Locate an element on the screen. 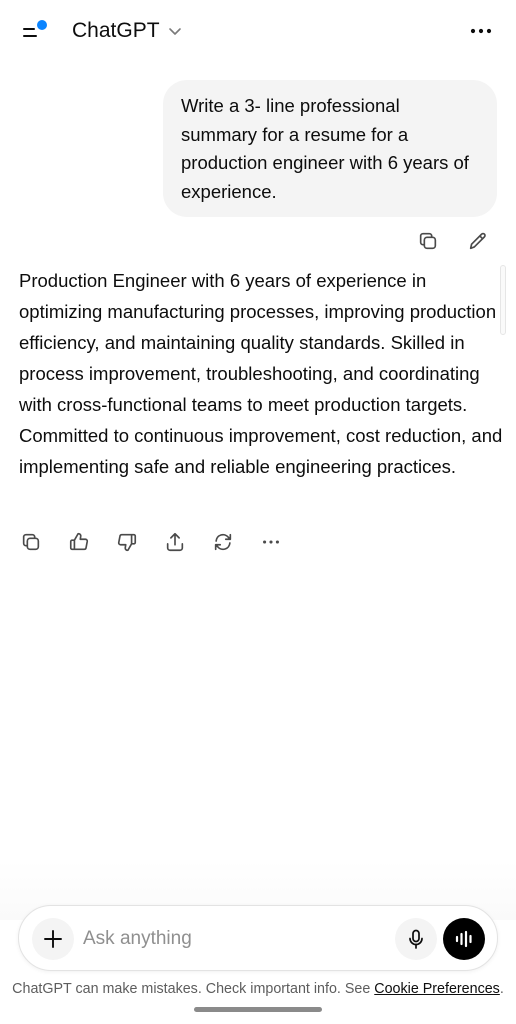 The width and height of the screenshot is (516, 1024). bad-response-button is located at coordinates (127, 542).